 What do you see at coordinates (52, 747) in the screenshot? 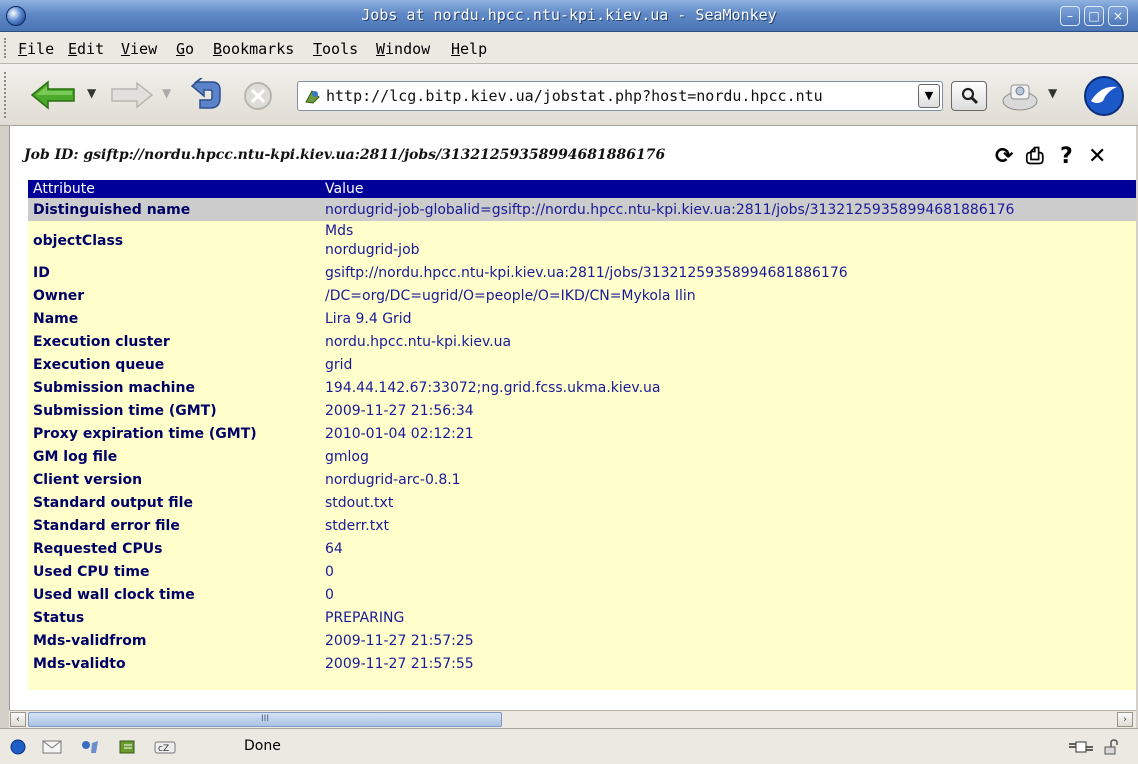
I see `mail-icon` at bounding box center [52, 747].